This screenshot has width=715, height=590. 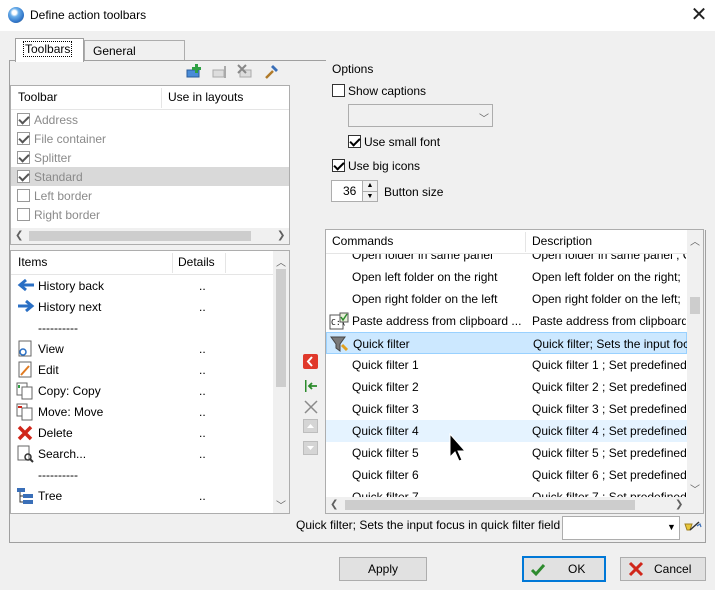 I want to click on item-row: History next.., so click(x=142, y=307).